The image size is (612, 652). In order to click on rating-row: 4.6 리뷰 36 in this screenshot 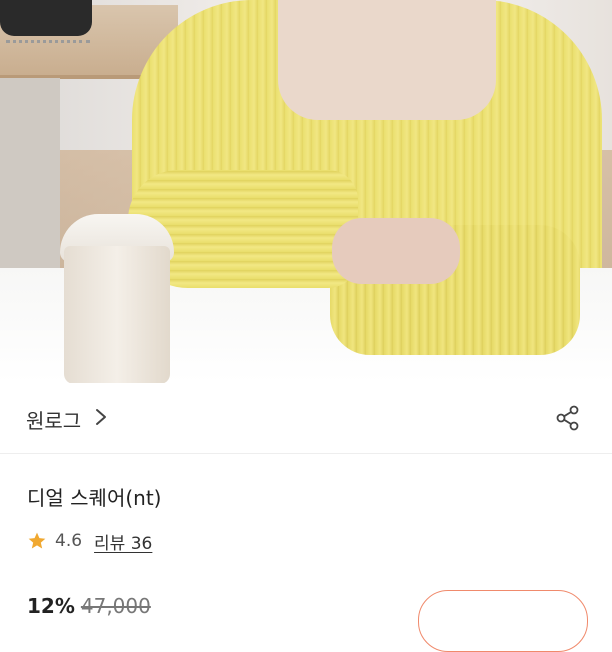, I will do `click(89, 541)`.